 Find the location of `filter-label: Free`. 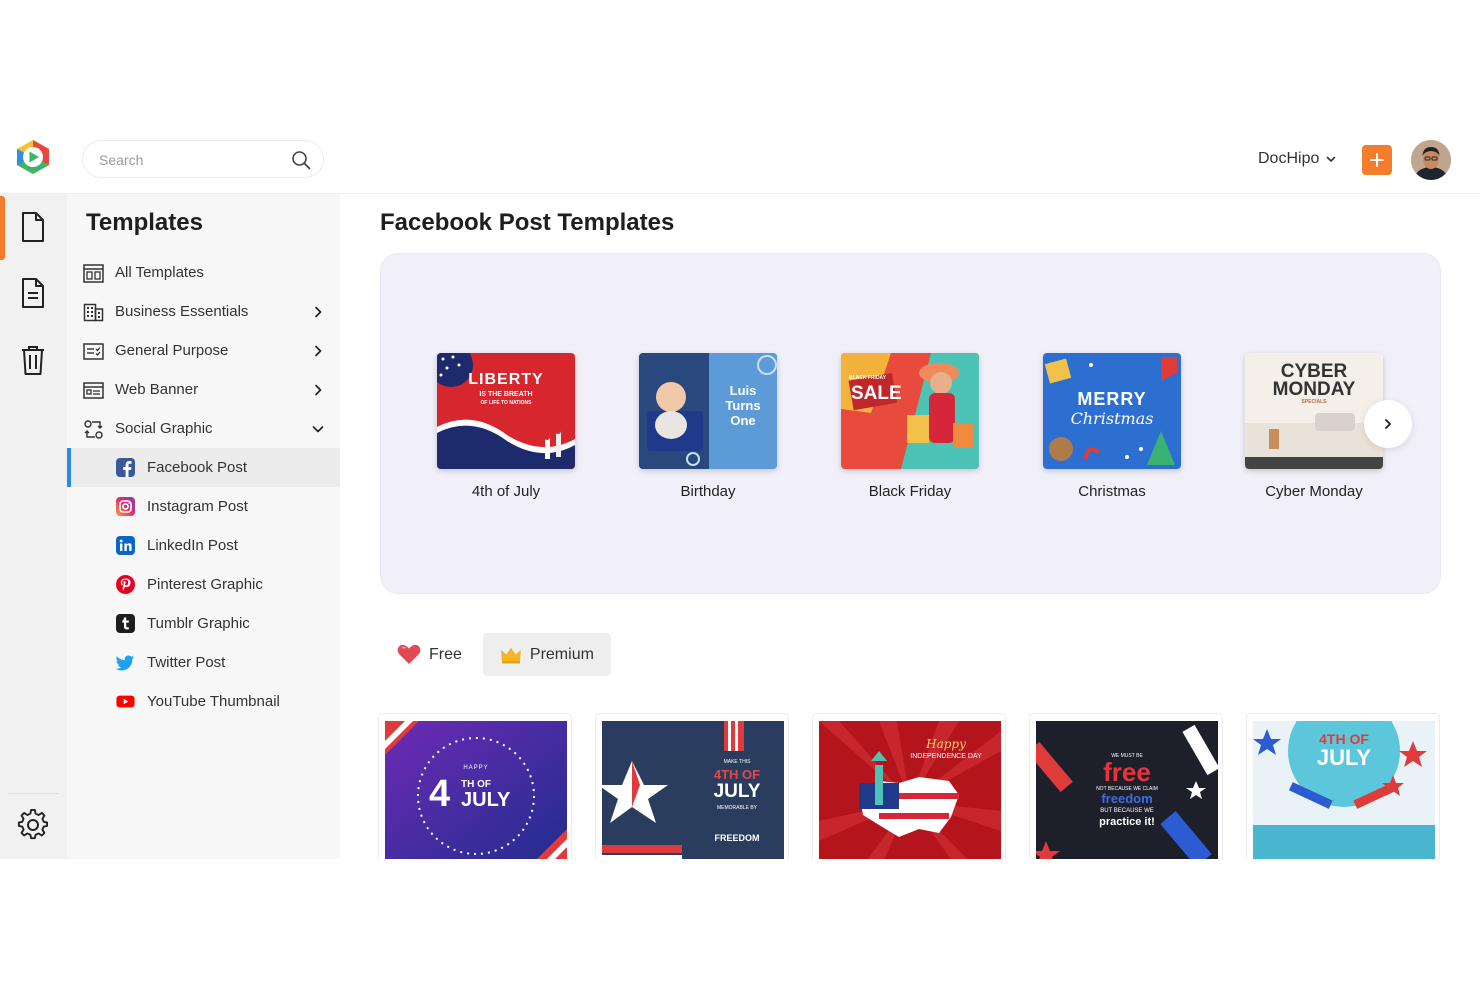

filter-label: Free is located at coordinates (445, 654).